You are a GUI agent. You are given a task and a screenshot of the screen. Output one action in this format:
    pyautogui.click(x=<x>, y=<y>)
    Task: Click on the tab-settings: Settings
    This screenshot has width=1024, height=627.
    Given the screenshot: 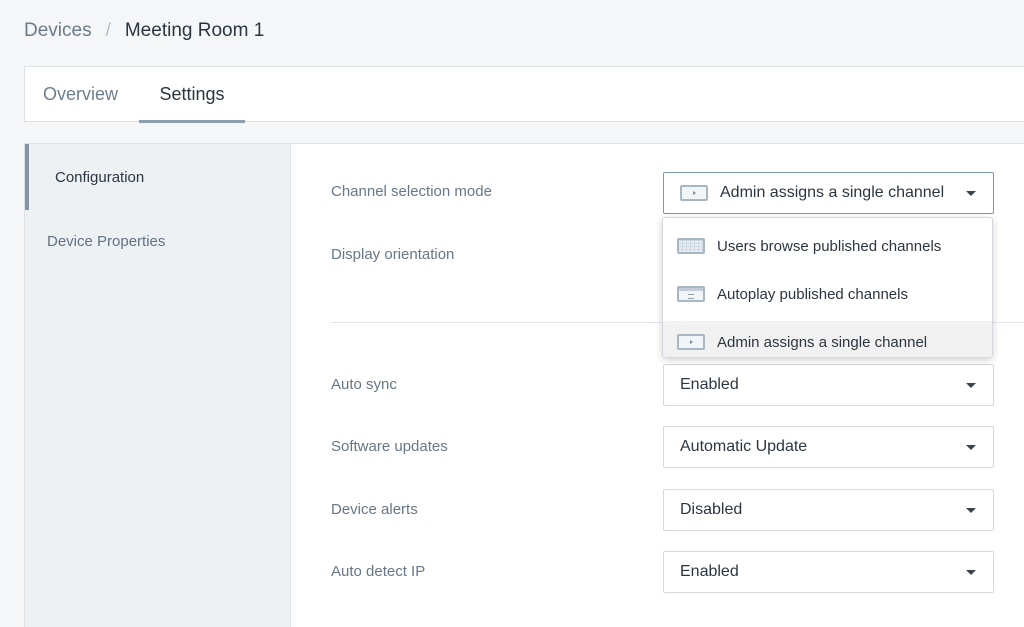 What is the action you would take?
    pyautogui.click(x=192, y=95)
    